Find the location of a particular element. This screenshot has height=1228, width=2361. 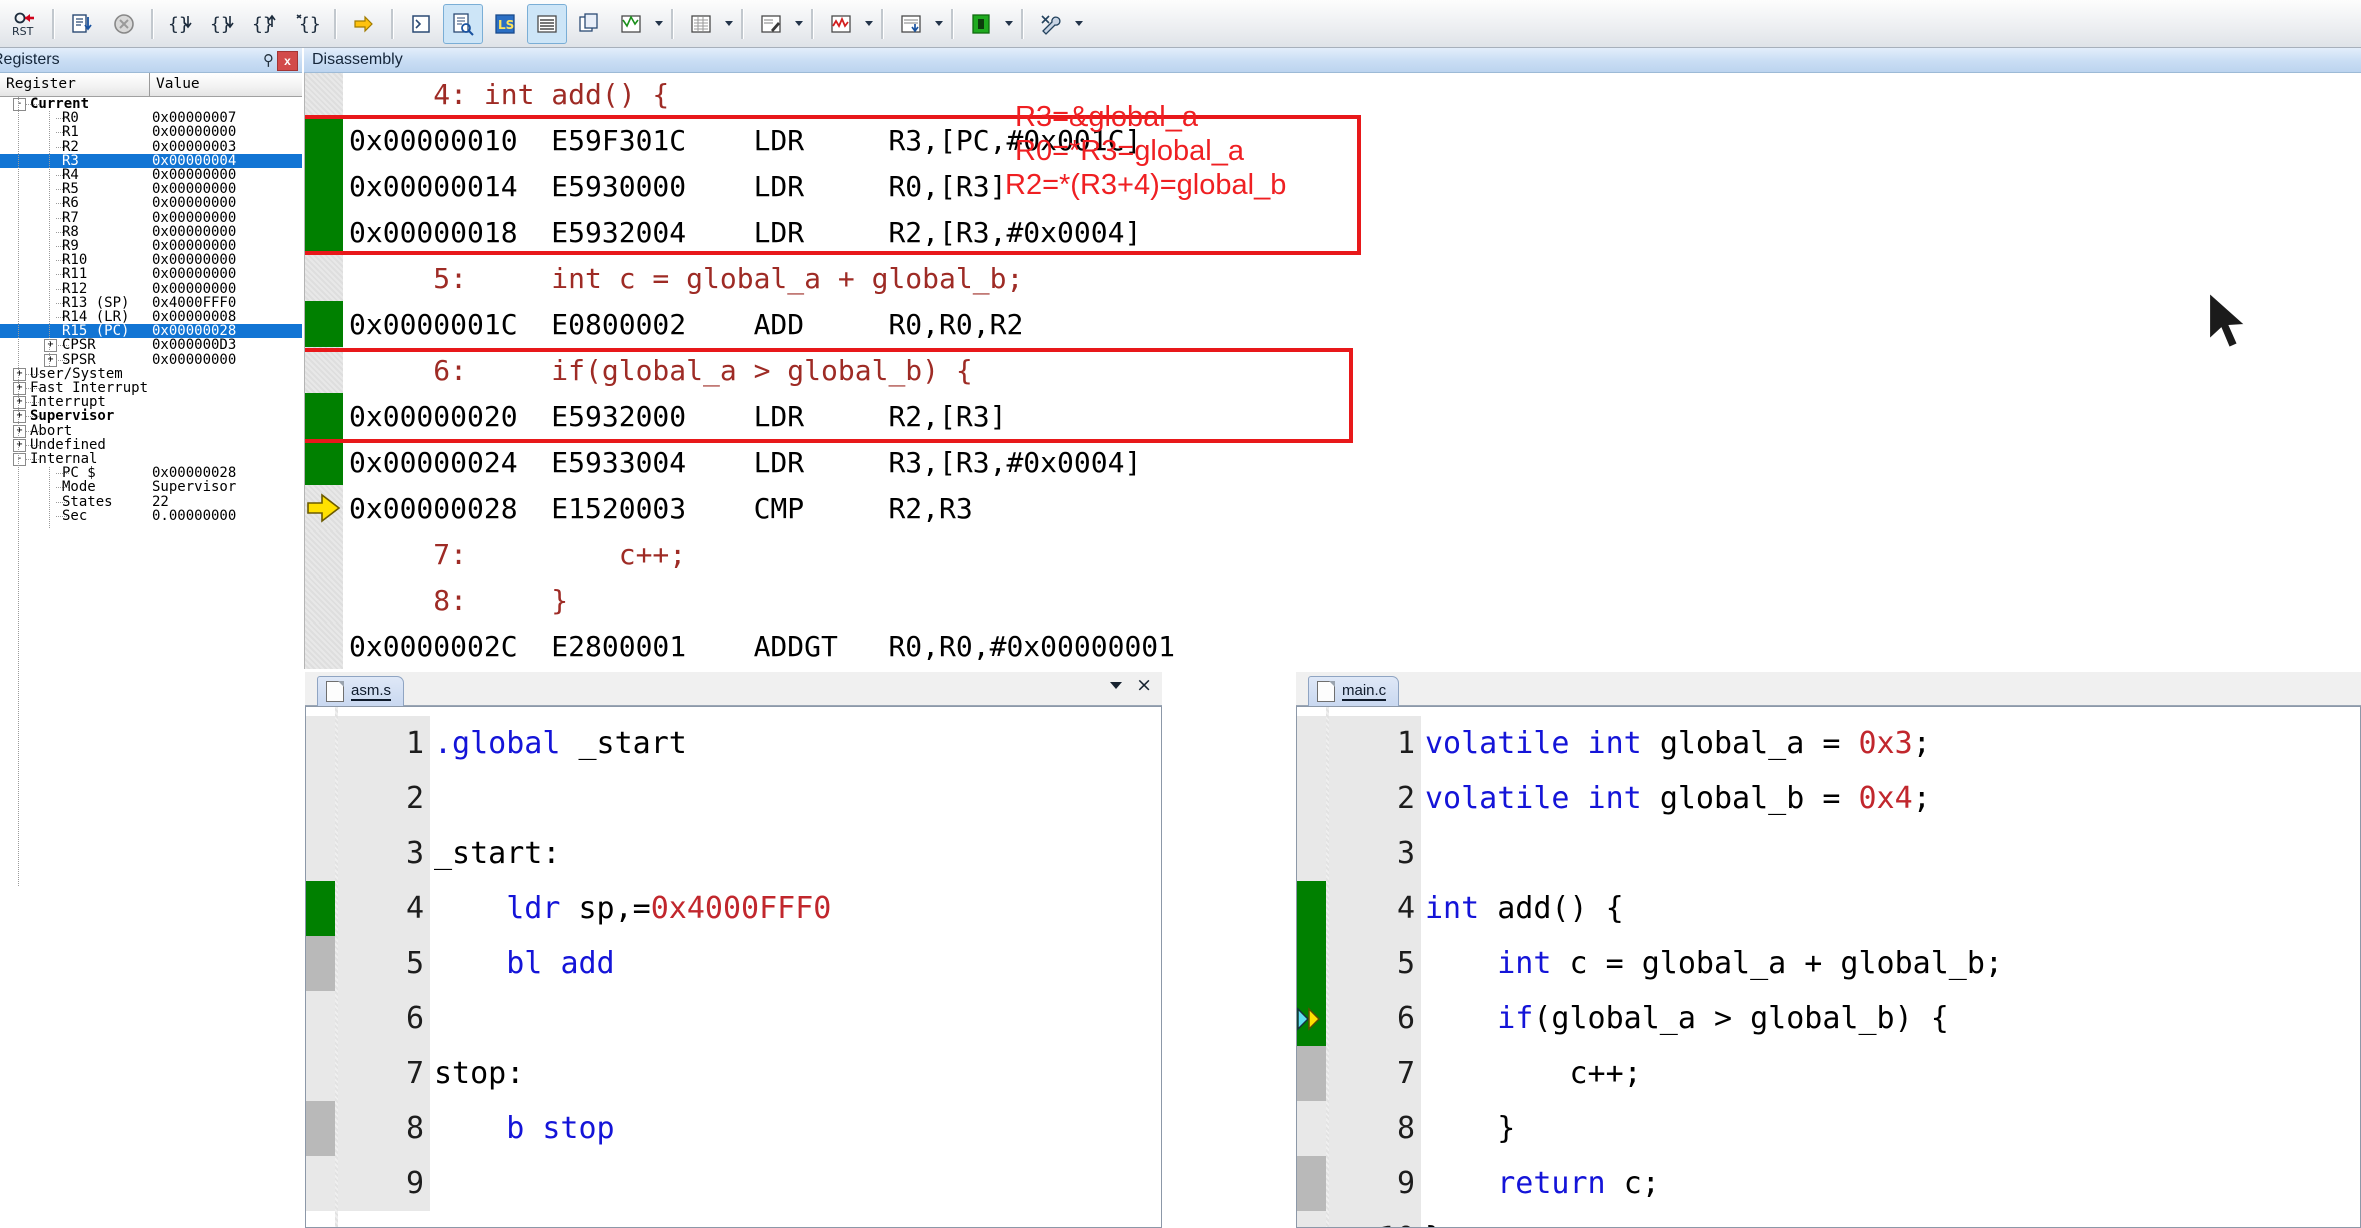

code-line: 2 volatile int global_b = 0x4; is located at coordinates (1828, 798).